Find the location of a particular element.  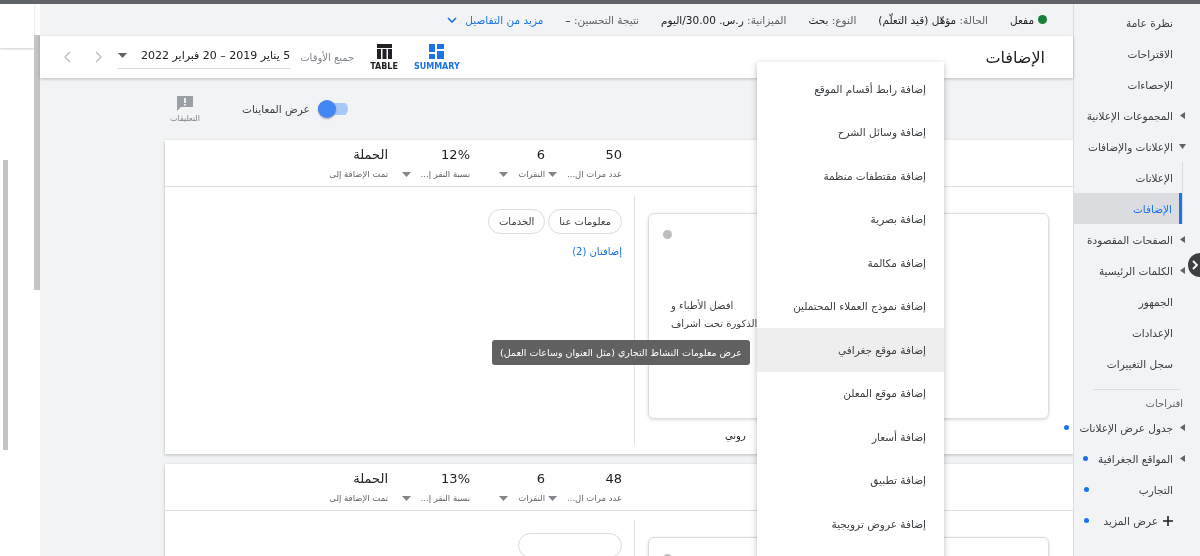

nav-item: المواقع الجغرافية is located at coordinates (1131, 458).